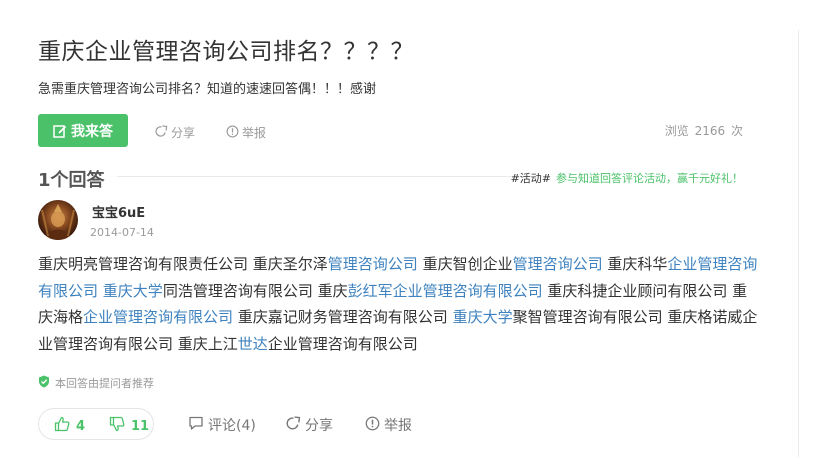  I want to click on comment-label: 评论(4), so click(232, 426).